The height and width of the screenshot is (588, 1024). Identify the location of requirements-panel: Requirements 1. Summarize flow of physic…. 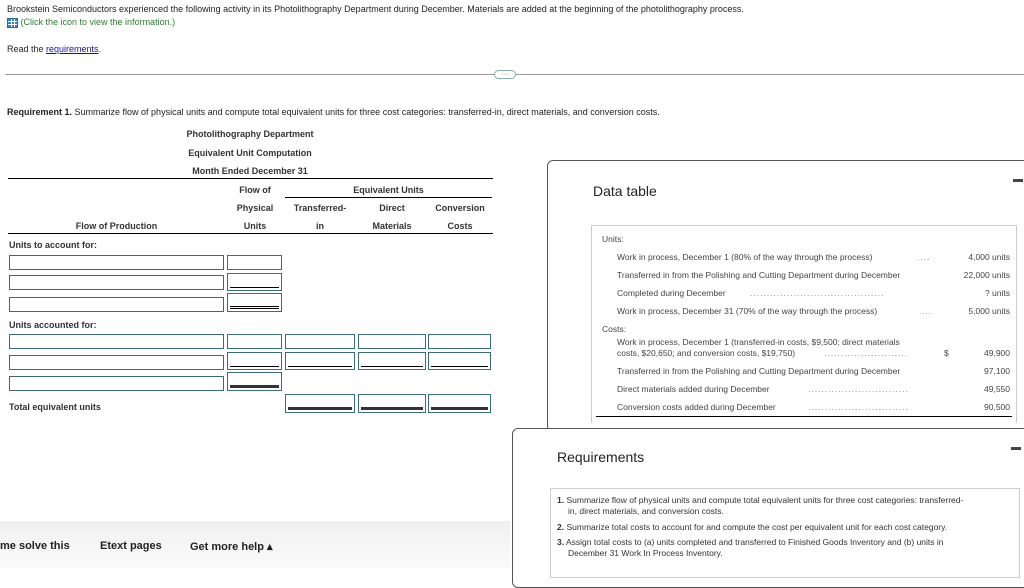
(768, 508).